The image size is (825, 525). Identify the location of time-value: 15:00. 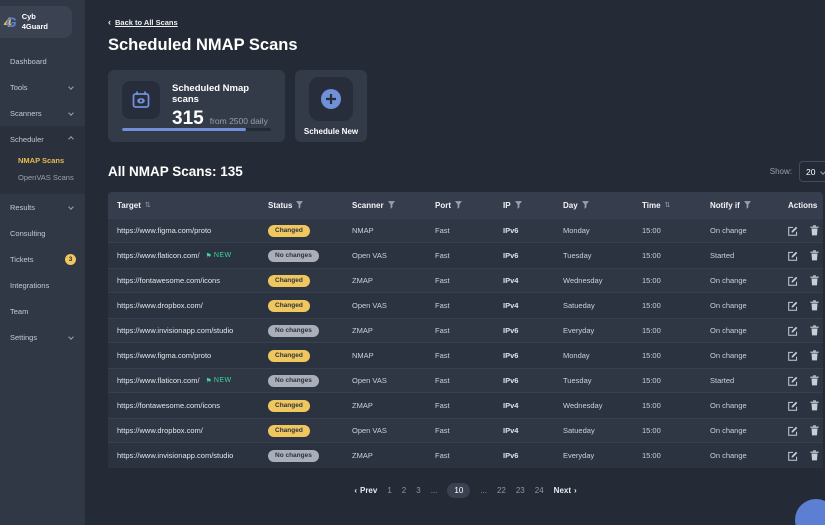
(651, 255).